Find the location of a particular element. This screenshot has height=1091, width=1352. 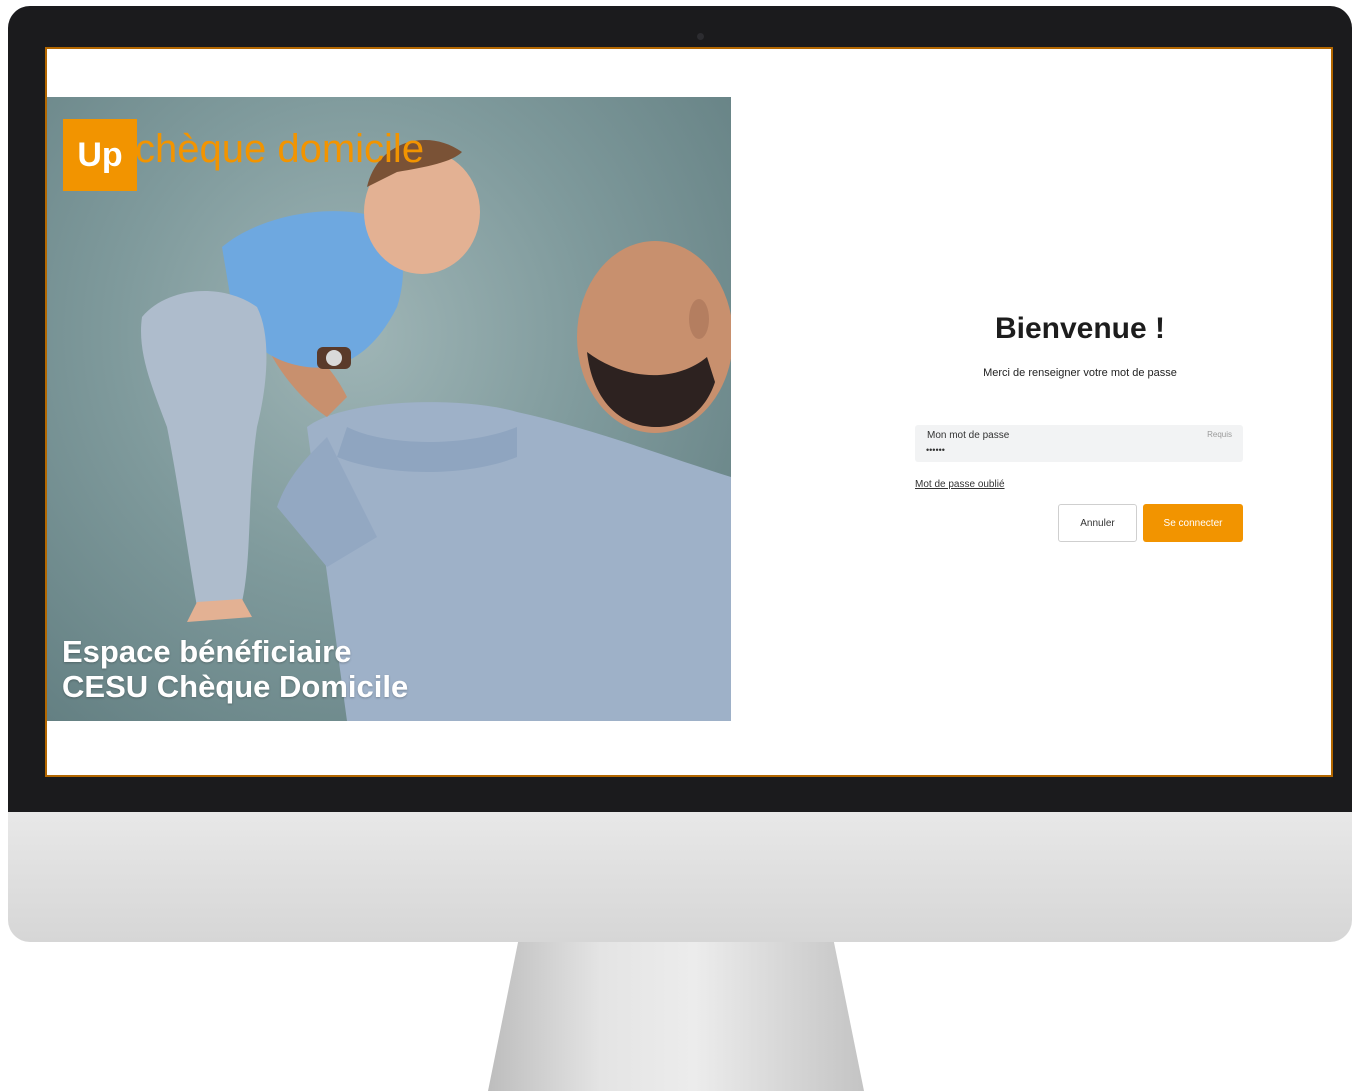

hero-title: Espace bénéficiaire CESU Chèque Domicile is located at coordinates (235, 669).